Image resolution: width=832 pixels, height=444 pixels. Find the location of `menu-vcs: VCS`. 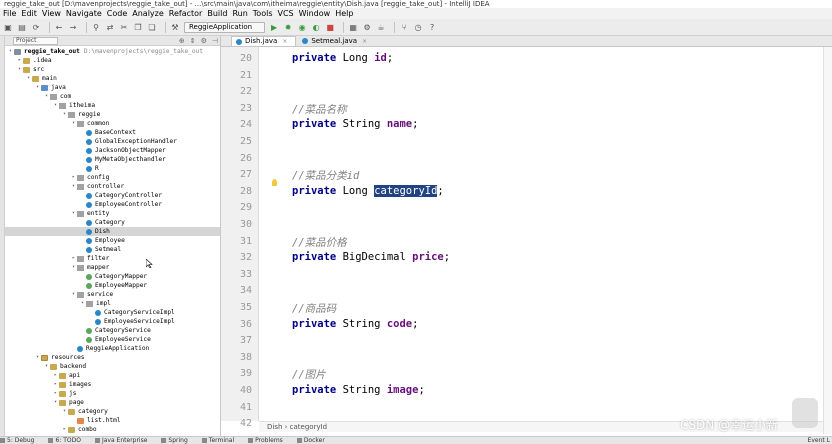

menu-vcs: VCS is located at coordinates (285, 13).